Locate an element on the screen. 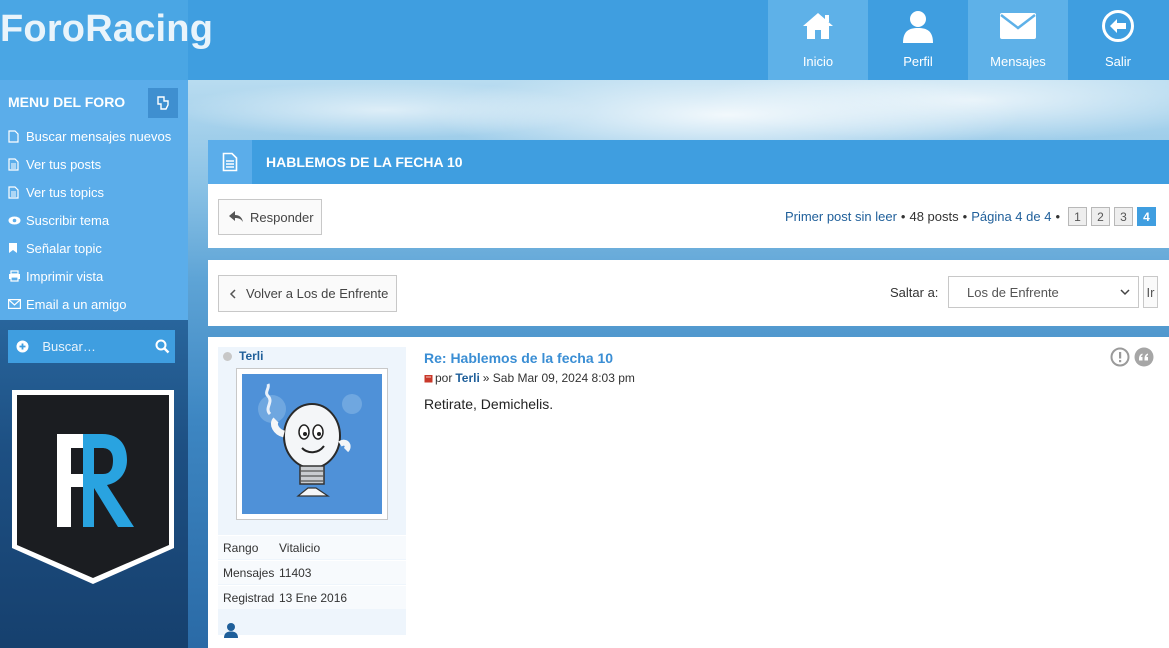 This screenshot has width=1169, height=648. sidebar-search is located at coordinates (91, 346).